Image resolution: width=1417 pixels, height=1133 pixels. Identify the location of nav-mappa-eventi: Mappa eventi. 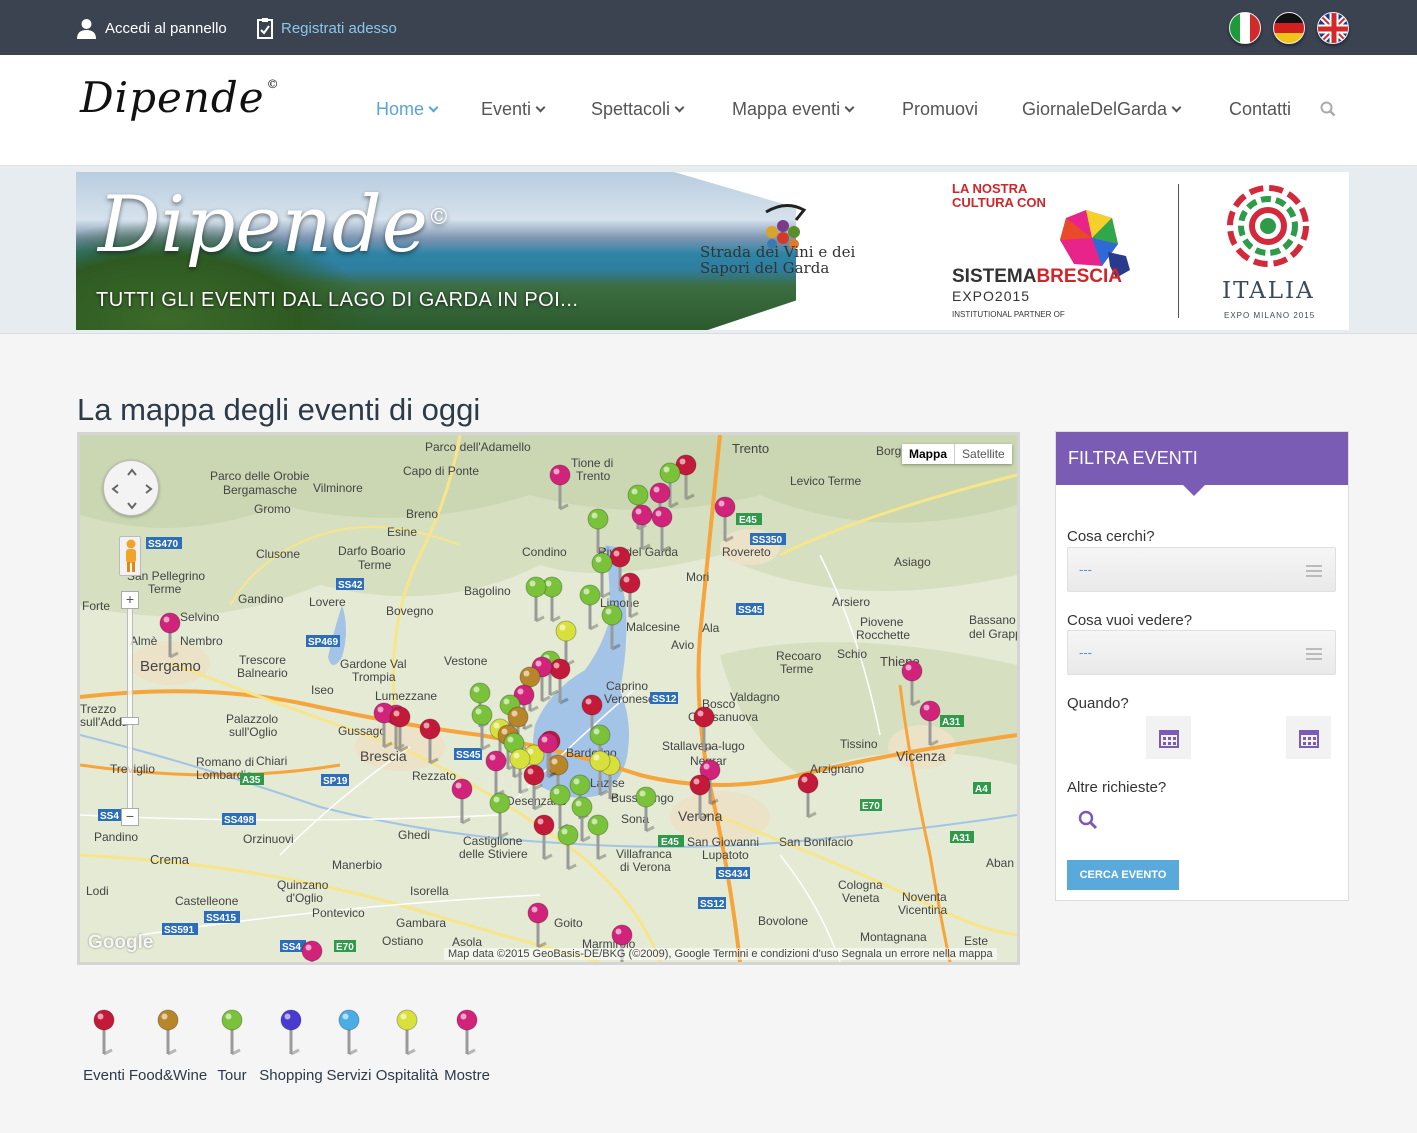
(793, 109).